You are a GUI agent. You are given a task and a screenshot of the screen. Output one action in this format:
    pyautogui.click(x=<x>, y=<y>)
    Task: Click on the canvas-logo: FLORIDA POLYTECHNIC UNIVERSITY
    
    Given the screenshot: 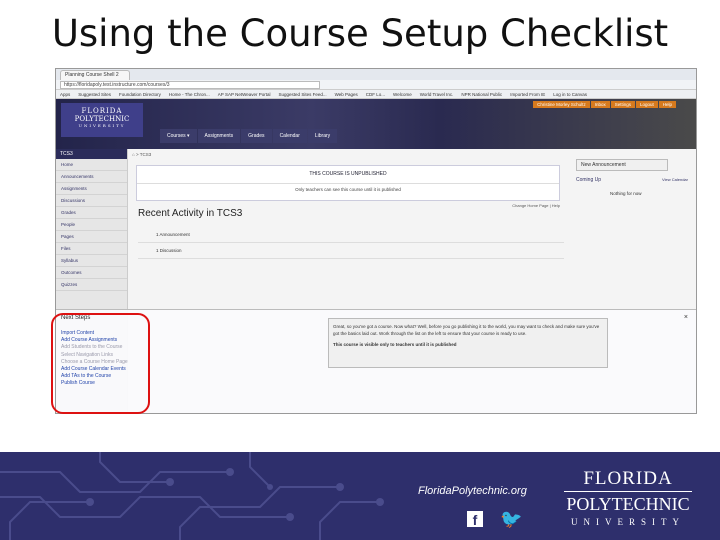 What is the action you would take?
    pyautogui.click(x=102, y=120)
    